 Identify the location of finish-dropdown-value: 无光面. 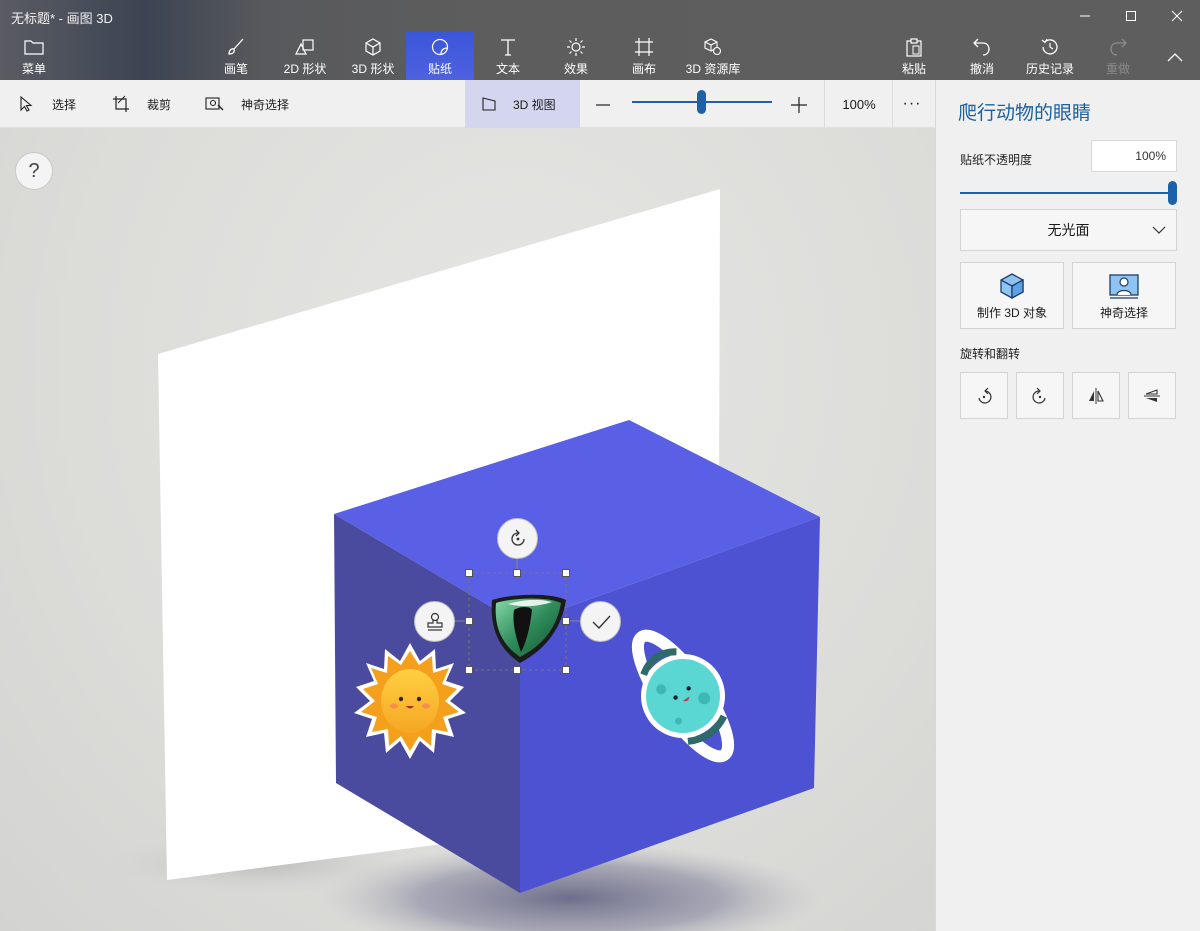
(1068, 230).